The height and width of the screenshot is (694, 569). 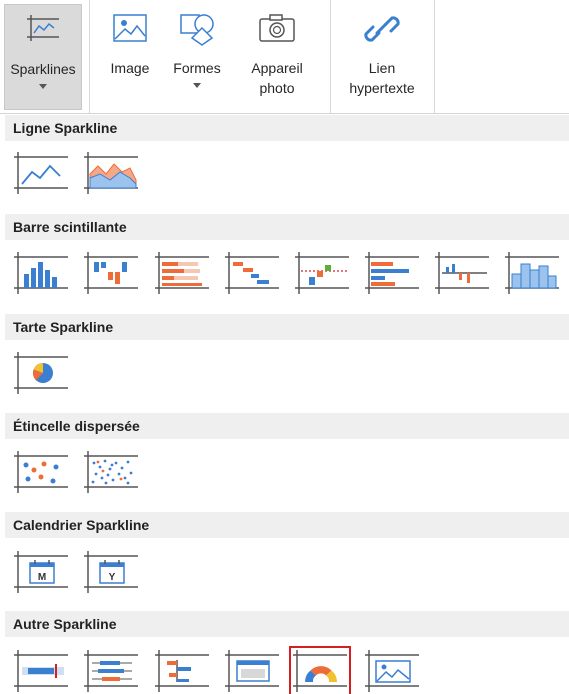 What do you see at coordinates (277, 78) in the screenshot?
I see `appareil-photo-label: Appareil photo` at bounding box center [277, 78].